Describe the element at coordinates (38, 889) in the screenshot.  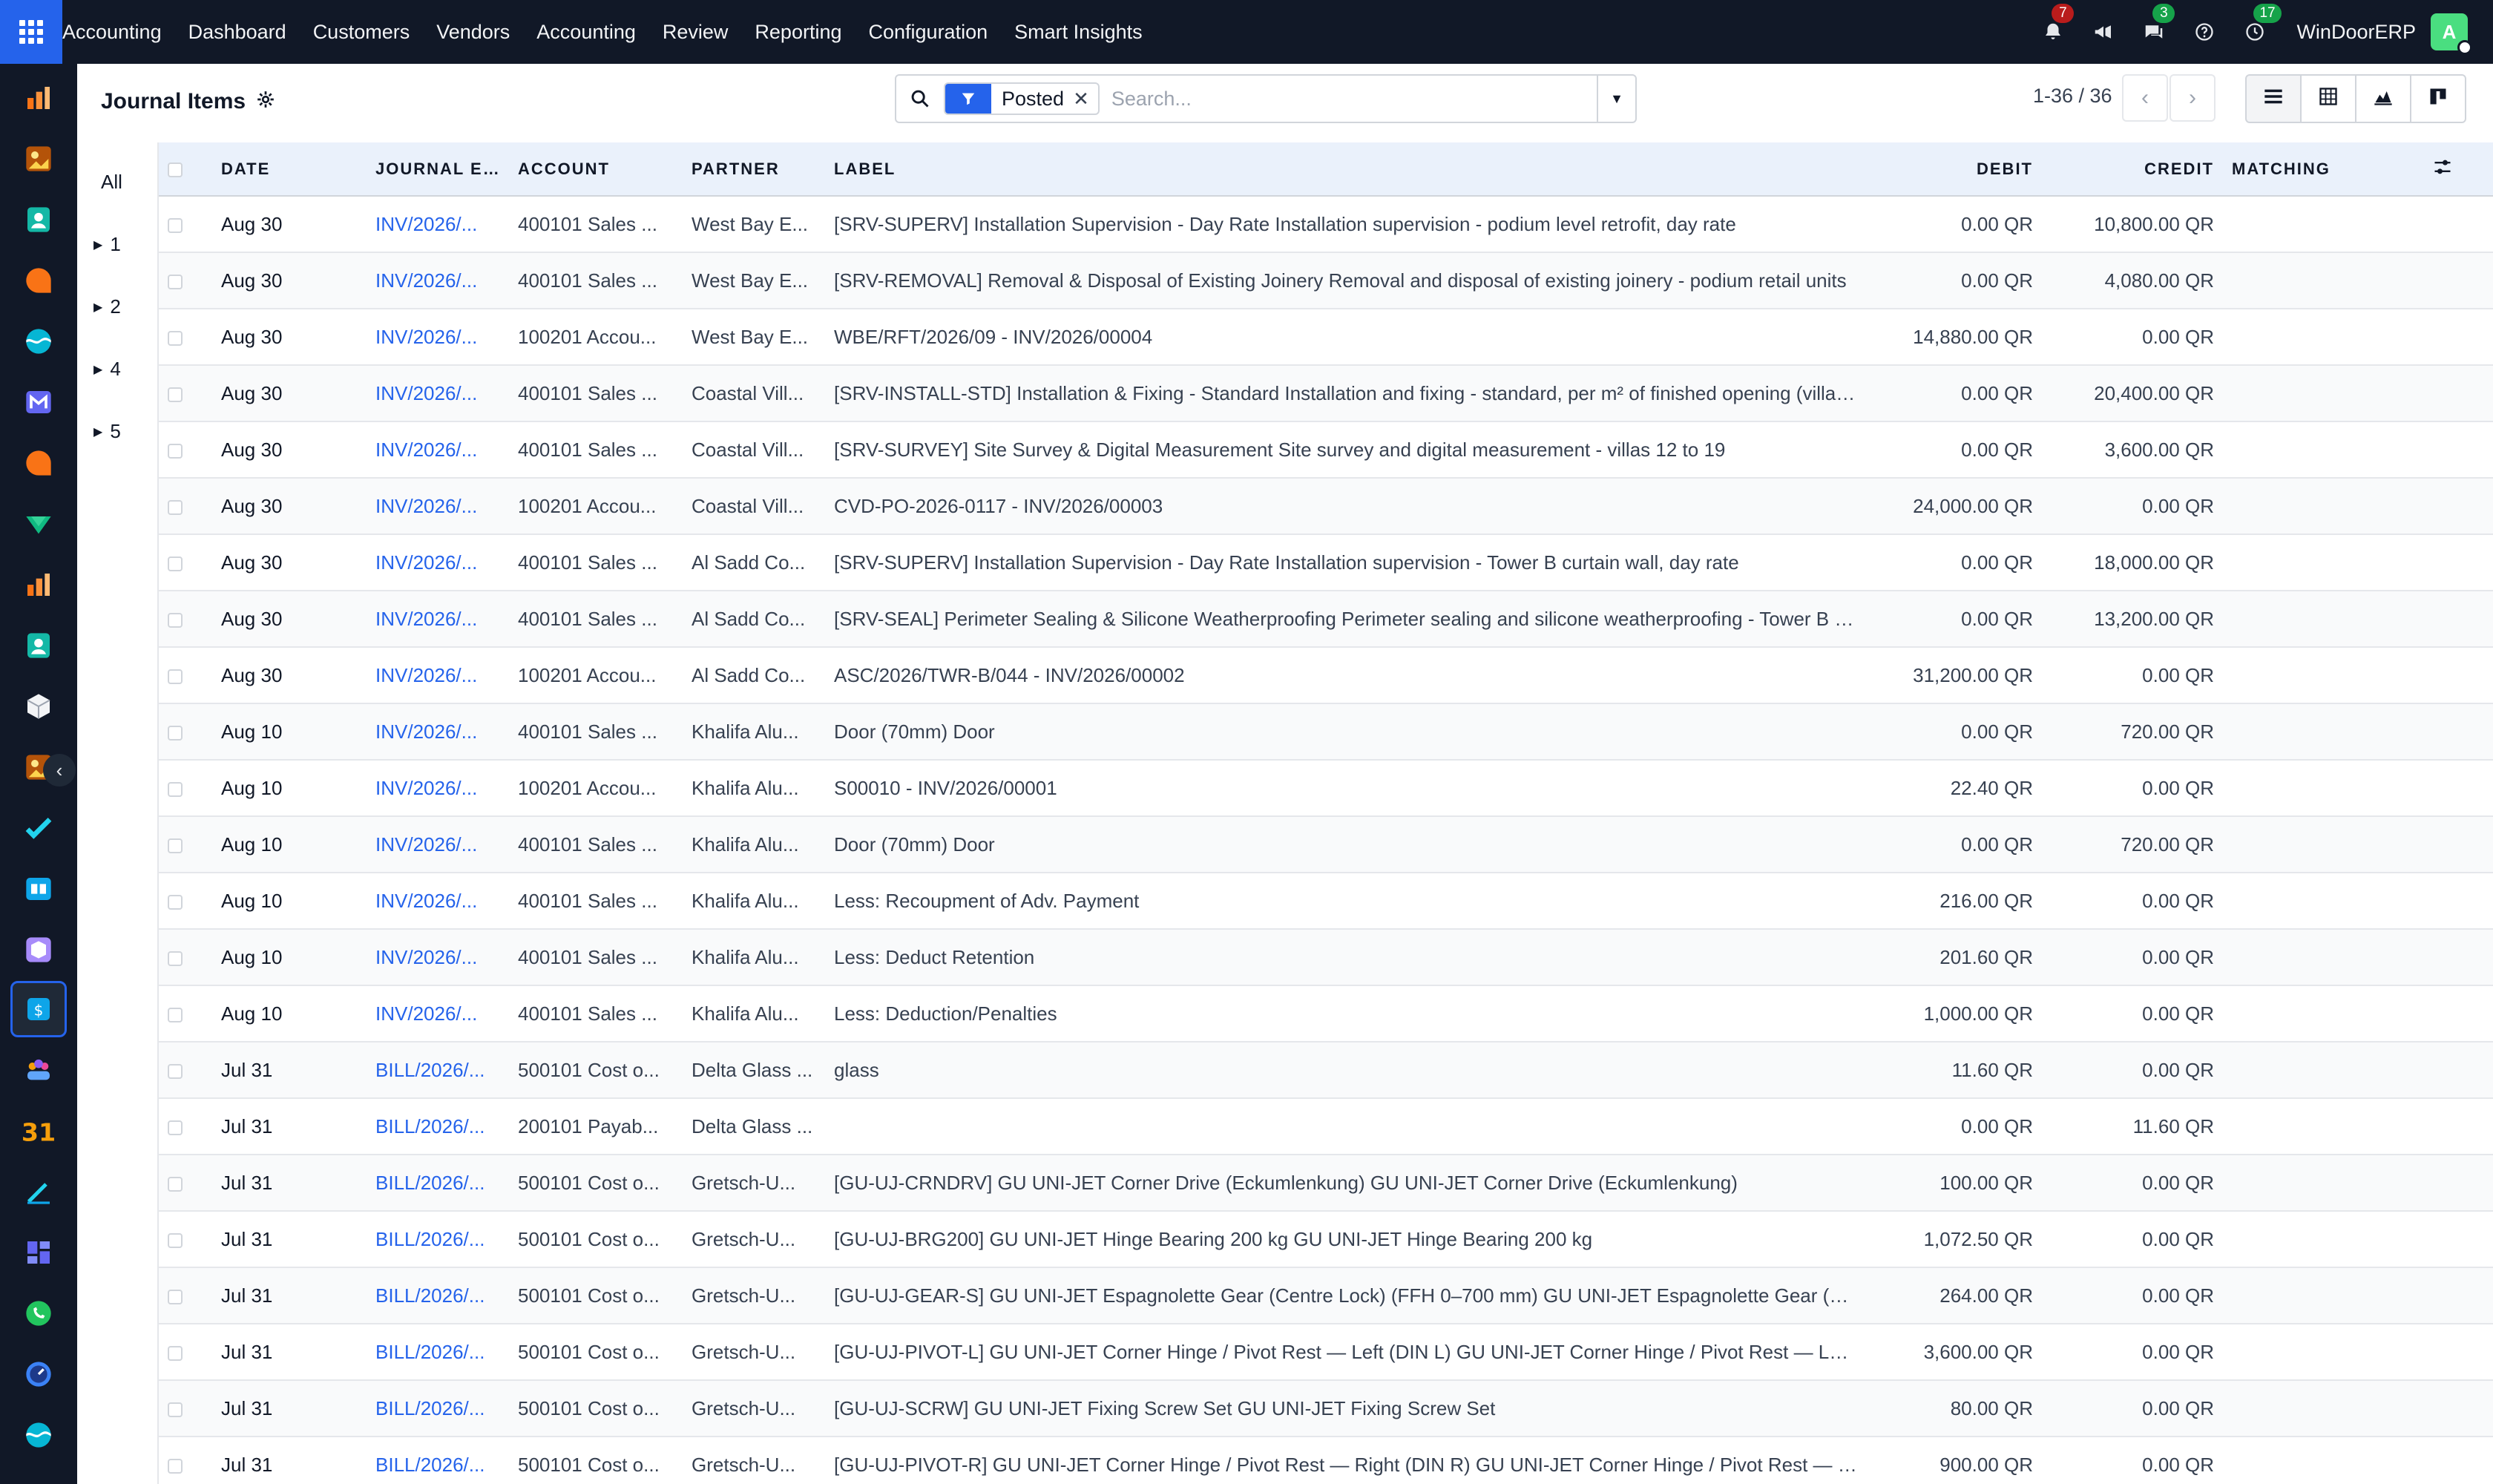
I see `book-app-icon` at that location.